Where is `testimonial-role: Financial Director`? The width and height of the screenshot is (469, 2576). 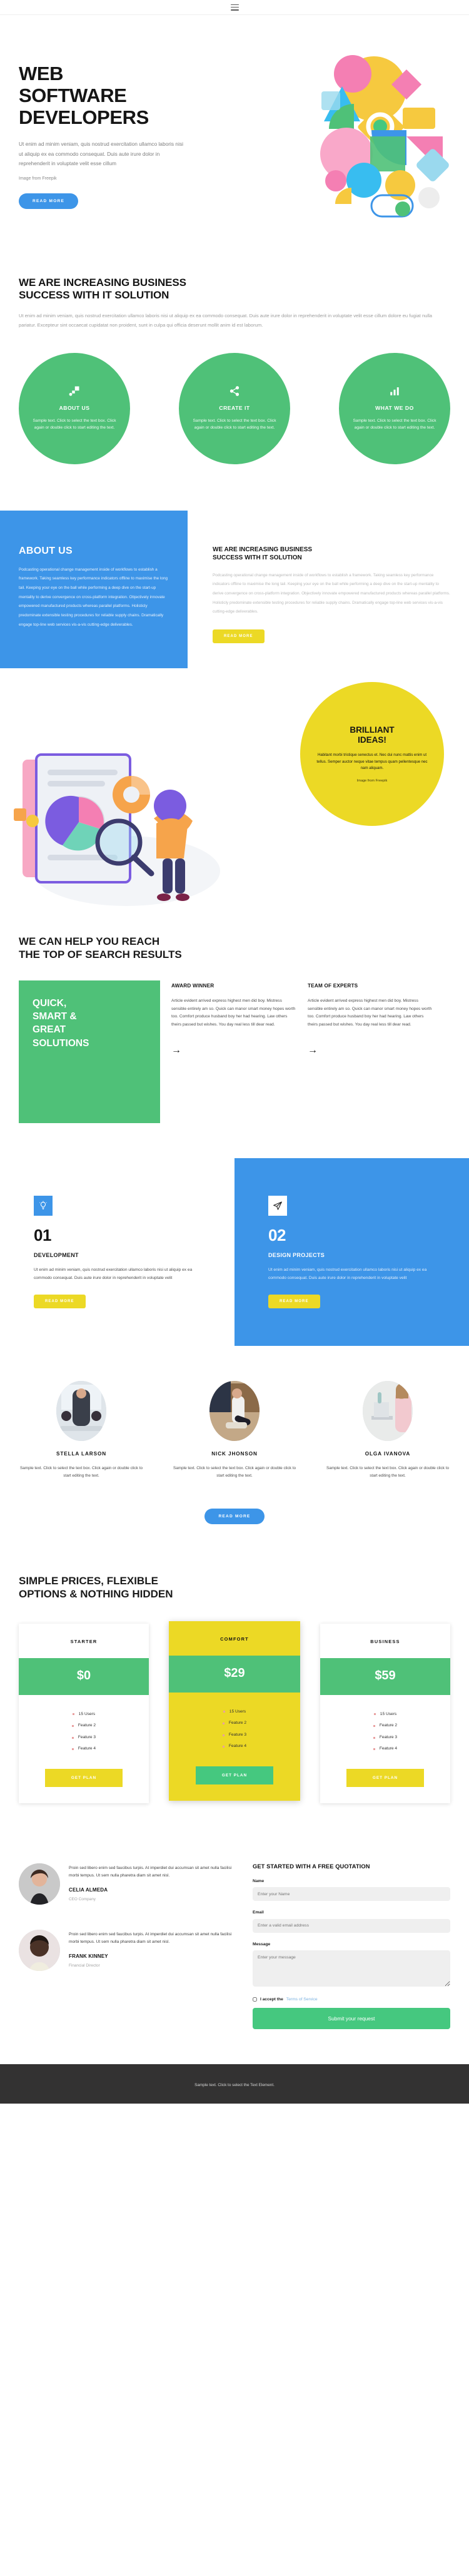
testimonial-role: Financial Director is located at coordinates (84, 1966).